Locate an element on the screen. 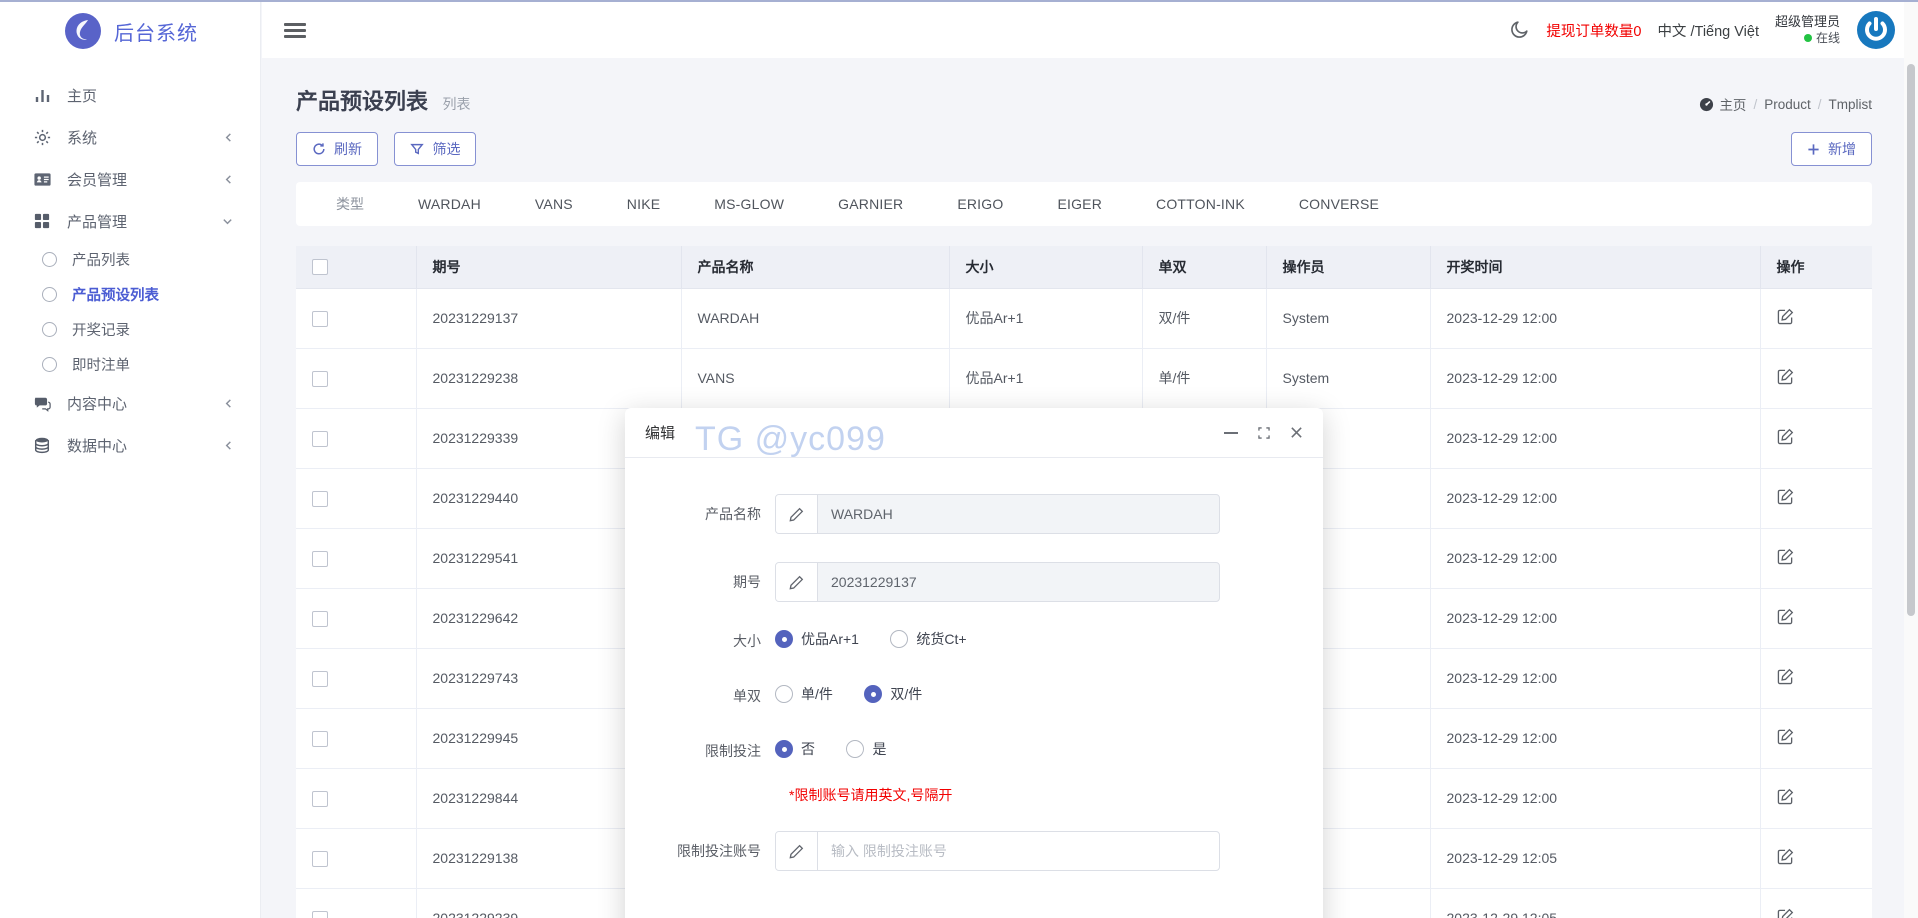  scrollbar-thumb is located at coordinates (1911, 340).